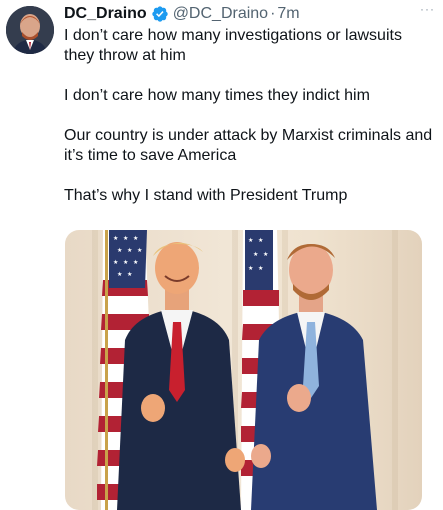 Image resolution: width=443 pixels, height=510 pixels. Describe the element at coordinates (160, 14) in the screenshot. I see `verified-badge-icon` at that location.